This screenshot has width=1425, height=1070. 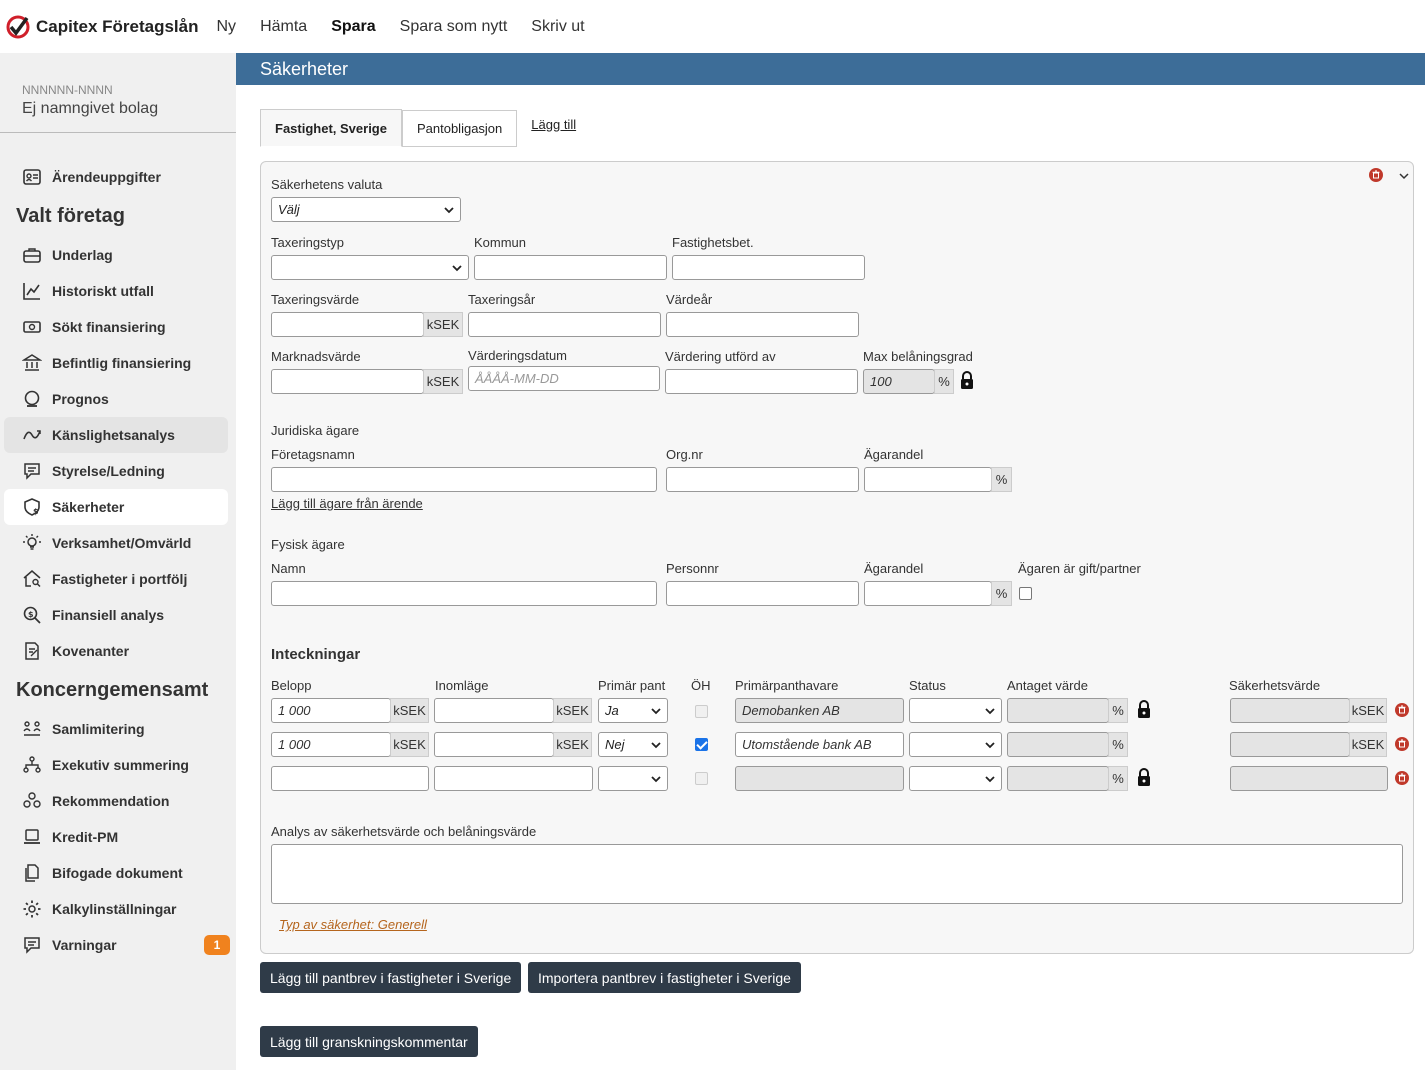 I want to click on primarpanthavare-input: Utomstående bank AB, so click(x=819, y=744).